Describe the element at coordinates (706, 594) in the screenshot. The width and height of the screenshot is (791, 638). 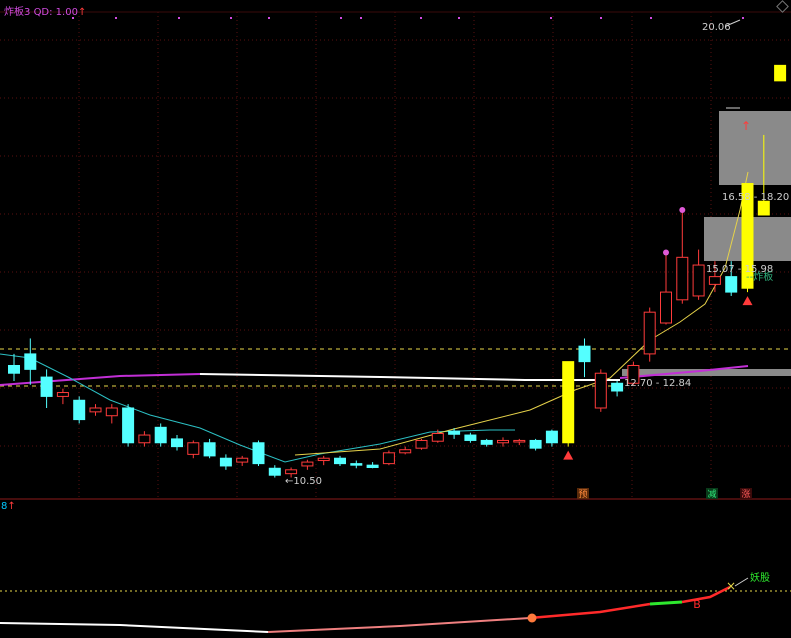
I see `sub-line-red-end` at that location.